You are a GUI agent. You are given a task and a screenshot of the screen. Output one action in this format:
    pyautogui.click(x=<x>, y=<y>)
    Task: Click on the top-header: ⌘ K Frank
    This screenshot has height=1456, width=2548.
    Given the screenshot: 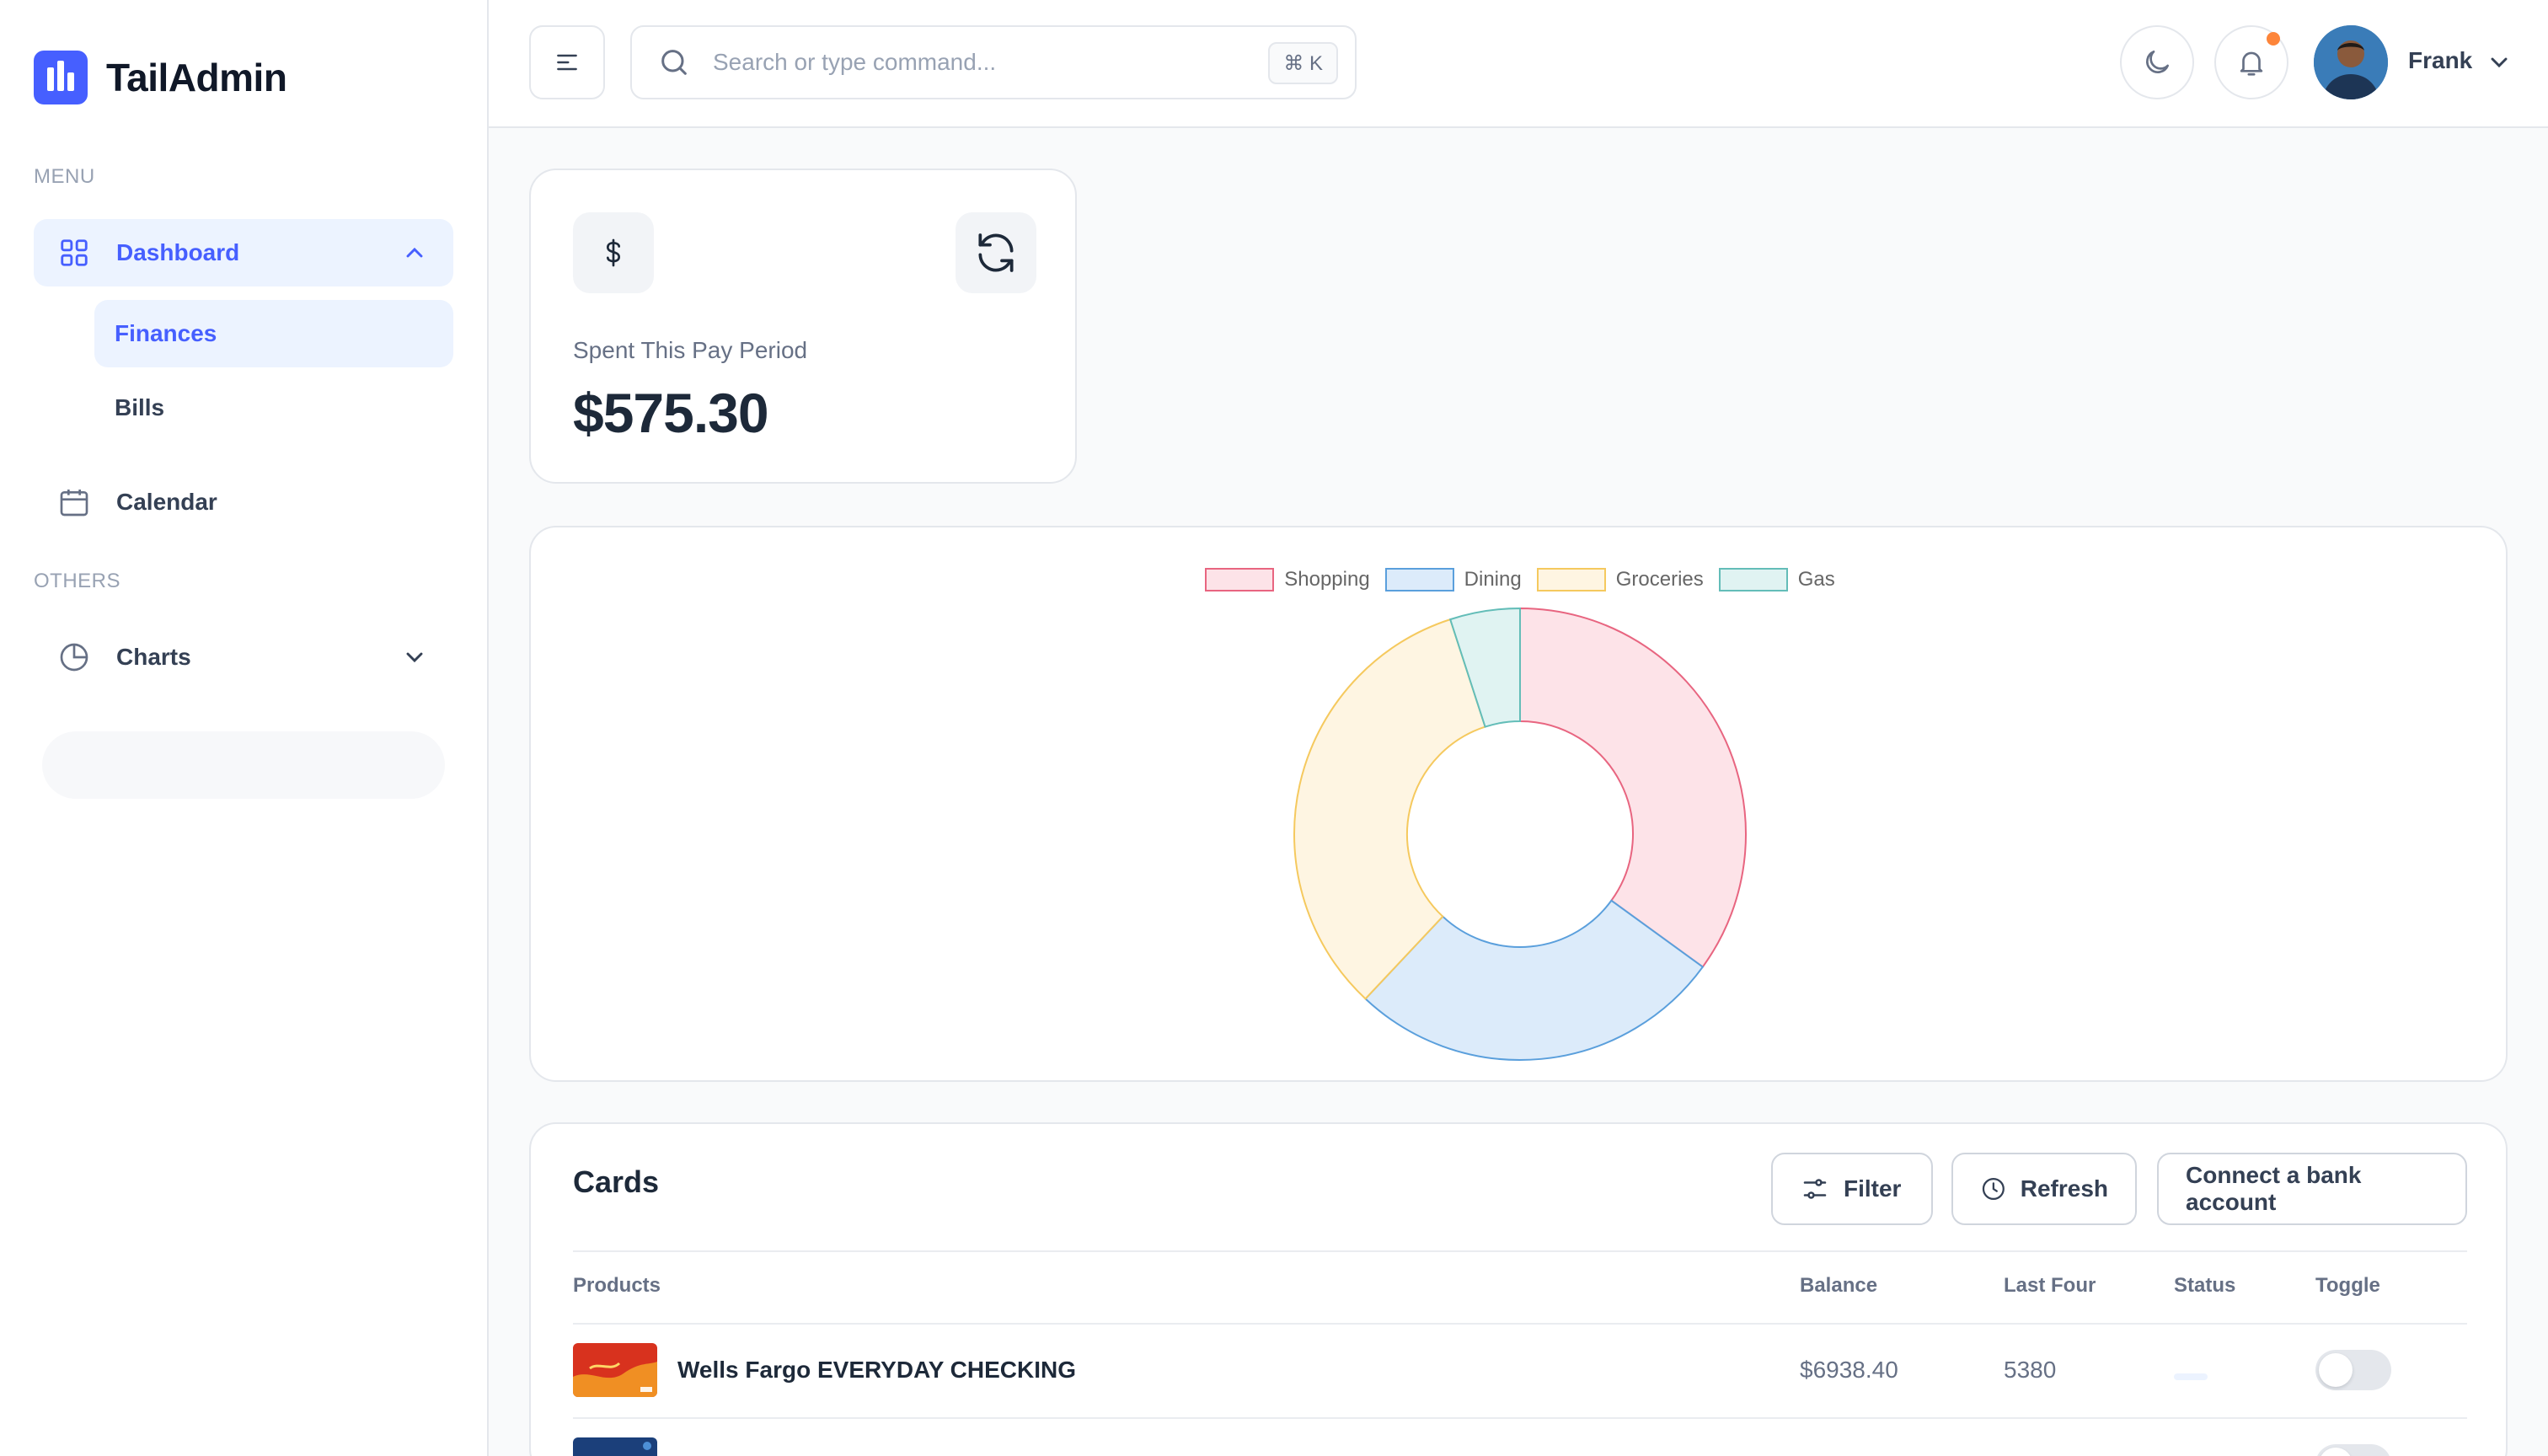 What is the action you would take?
    pyautogui.click(x=1518, y=64)
    